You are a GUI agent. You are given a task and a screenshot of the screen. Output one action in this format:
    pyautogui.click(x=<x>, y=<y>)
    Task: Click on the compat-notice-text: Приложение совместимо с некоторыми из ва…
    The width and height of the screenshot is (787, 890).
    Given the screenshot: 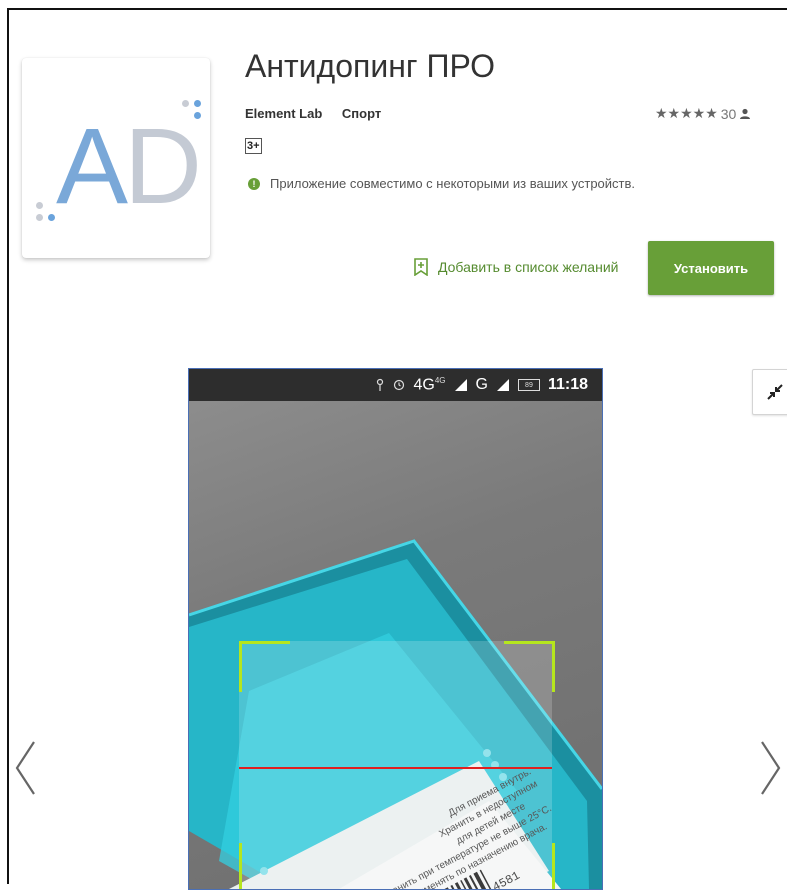 What is the action you would take?
    pyautogui.click(x=453, y=183)
    